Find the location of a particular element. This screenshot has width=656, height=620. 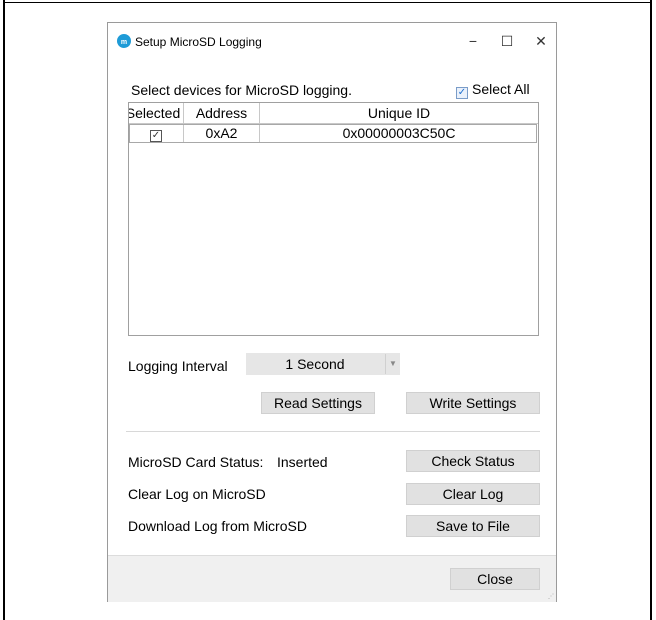

check-status-button: Check Status is located at coordinates (473, 461).